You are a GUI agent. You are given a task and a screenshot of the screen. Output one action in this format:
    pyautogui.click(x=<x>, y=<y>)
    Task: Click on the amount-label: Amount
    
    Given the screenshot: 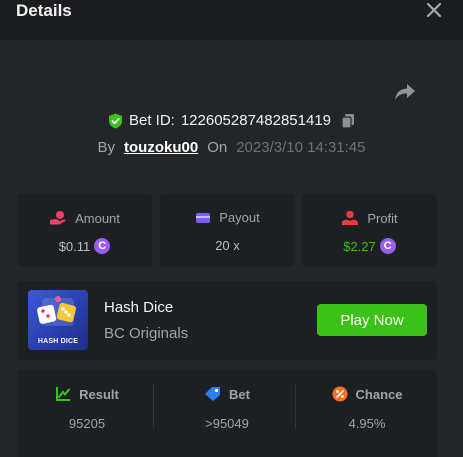 What is the action you would take?
    pyautogui.click(x=97, y=218)
    